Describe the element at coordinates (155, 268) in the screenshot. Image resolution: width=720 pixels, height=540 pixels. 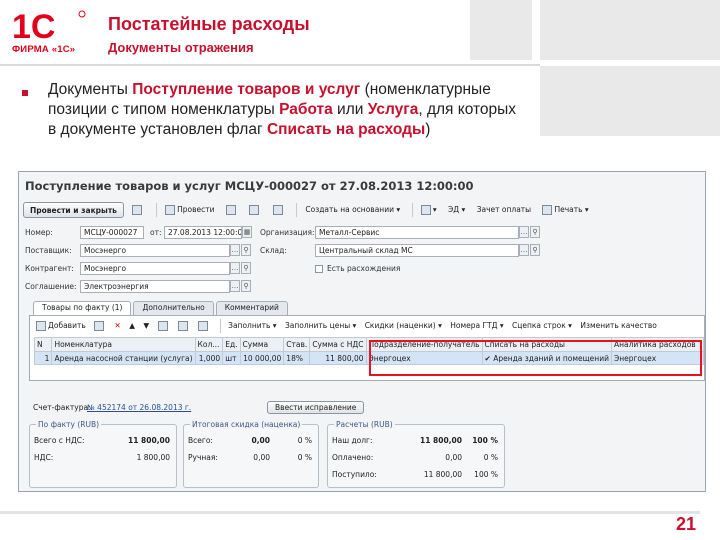
I see `counterparty-field: Мосэнерго` at that location.